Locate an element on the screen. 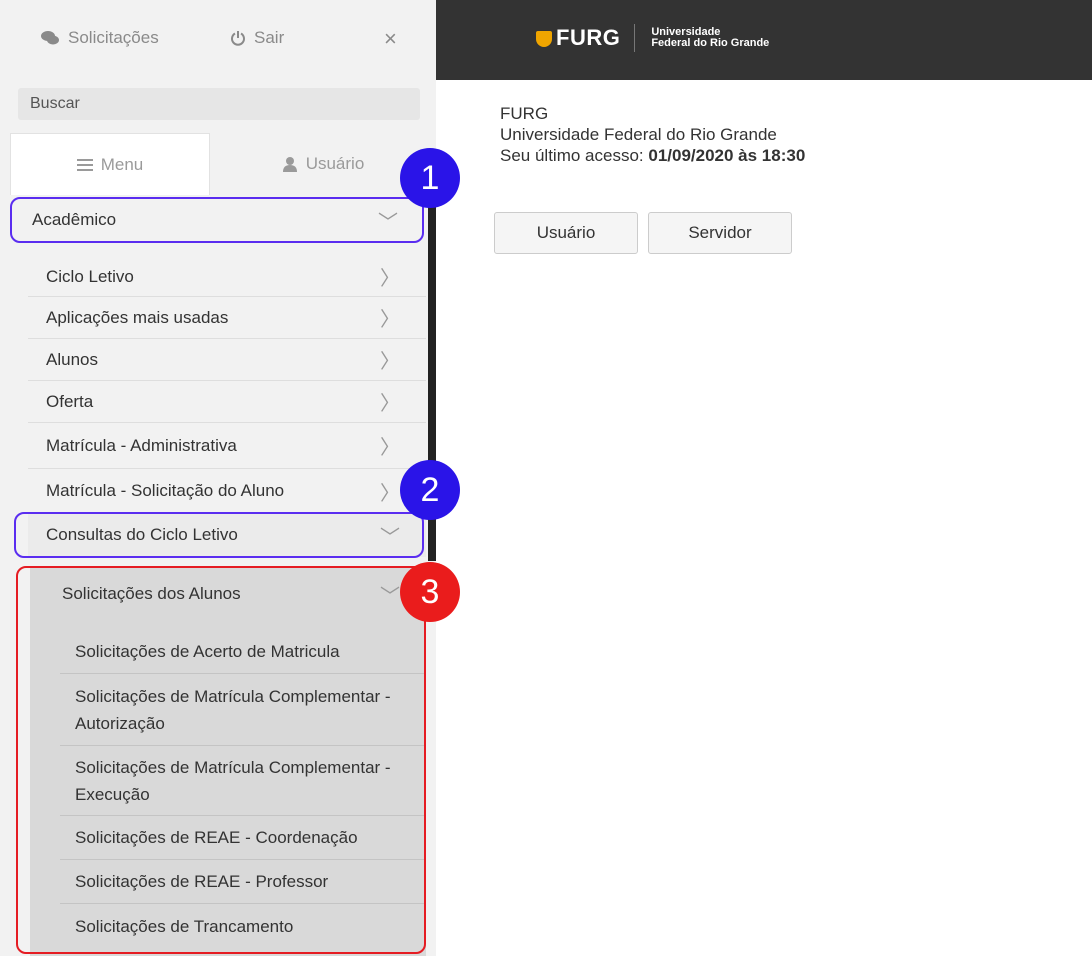  tab-user-label: Usuário is located at coordinates (335, 163).